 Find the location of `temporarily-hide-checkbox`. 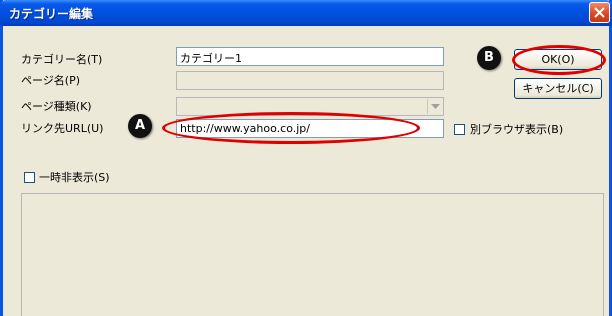

temporarily-hide-checkbox is located at coordinates (29, 177).